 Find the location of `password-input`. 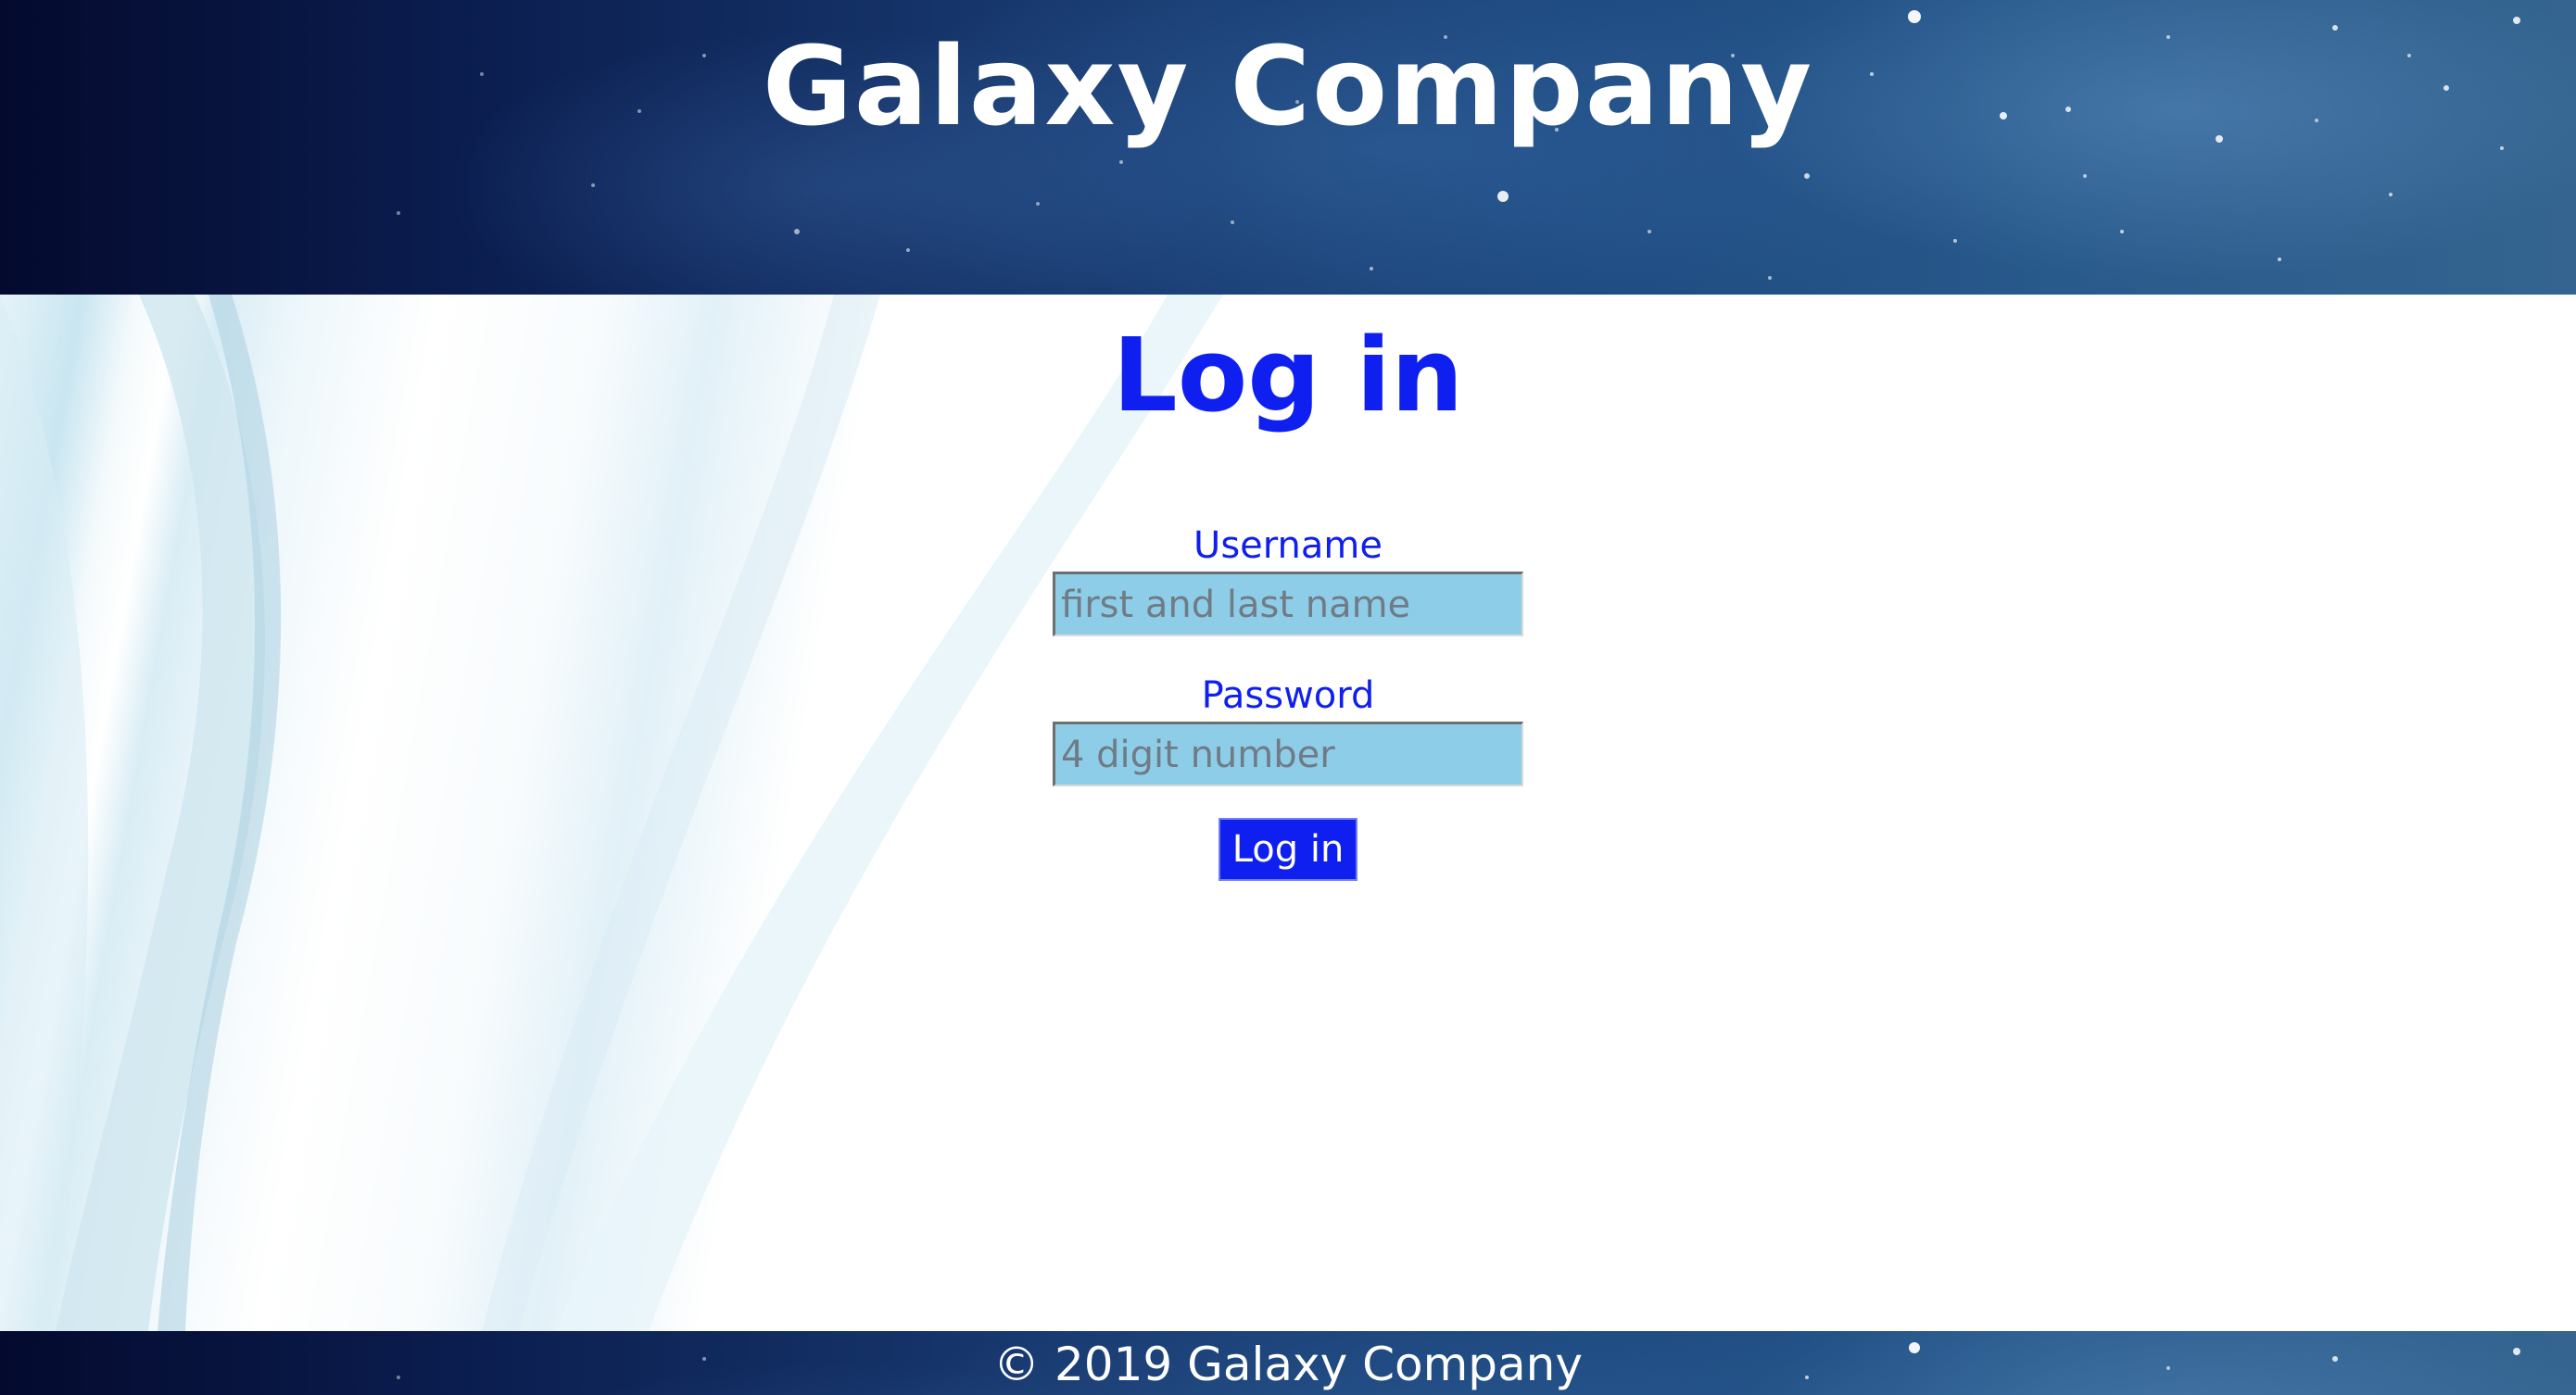

password-input is located at coordinates (1288, 754).